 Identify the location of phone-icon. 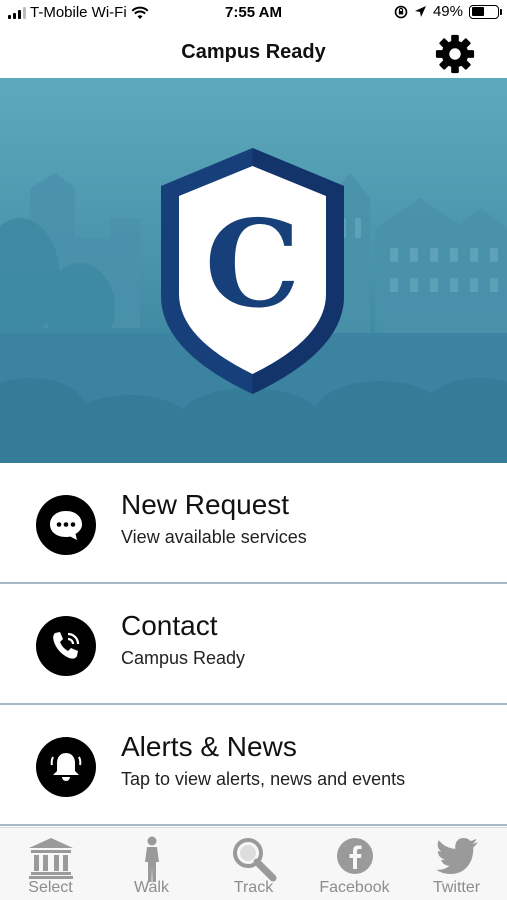
(66, 646).